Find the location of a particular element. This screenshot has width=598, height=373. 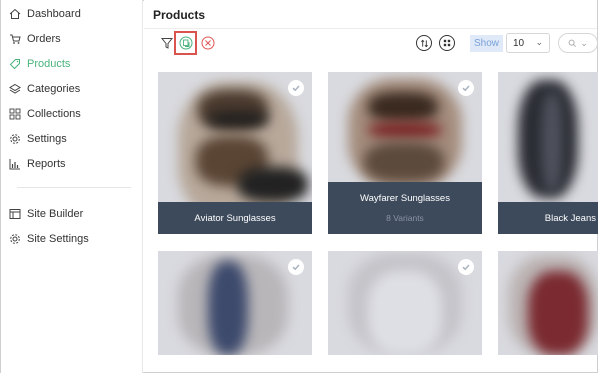

product-image is located at coordinates (548, 303).